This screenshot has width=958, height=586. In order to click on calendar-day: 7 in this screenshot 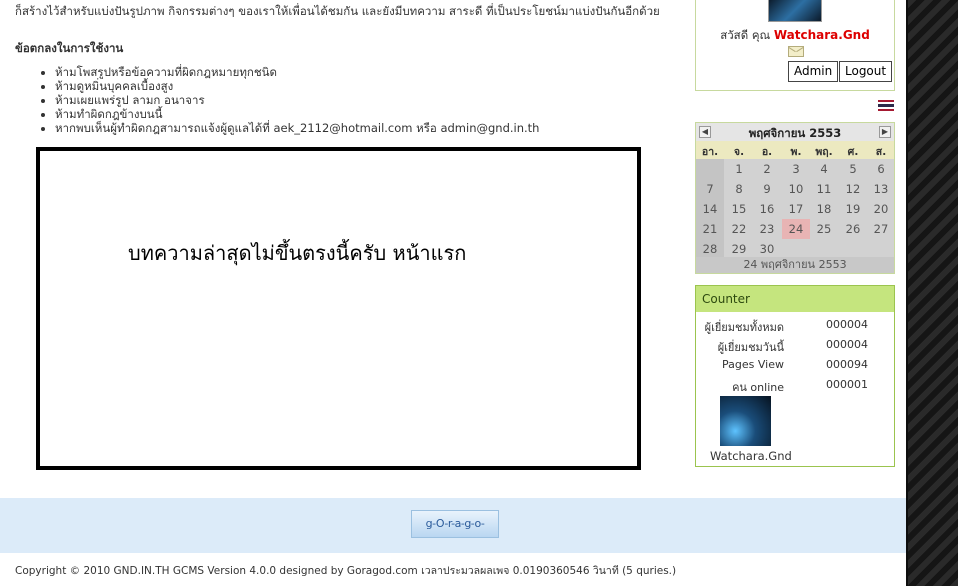, I will do `click(710, 189)`.